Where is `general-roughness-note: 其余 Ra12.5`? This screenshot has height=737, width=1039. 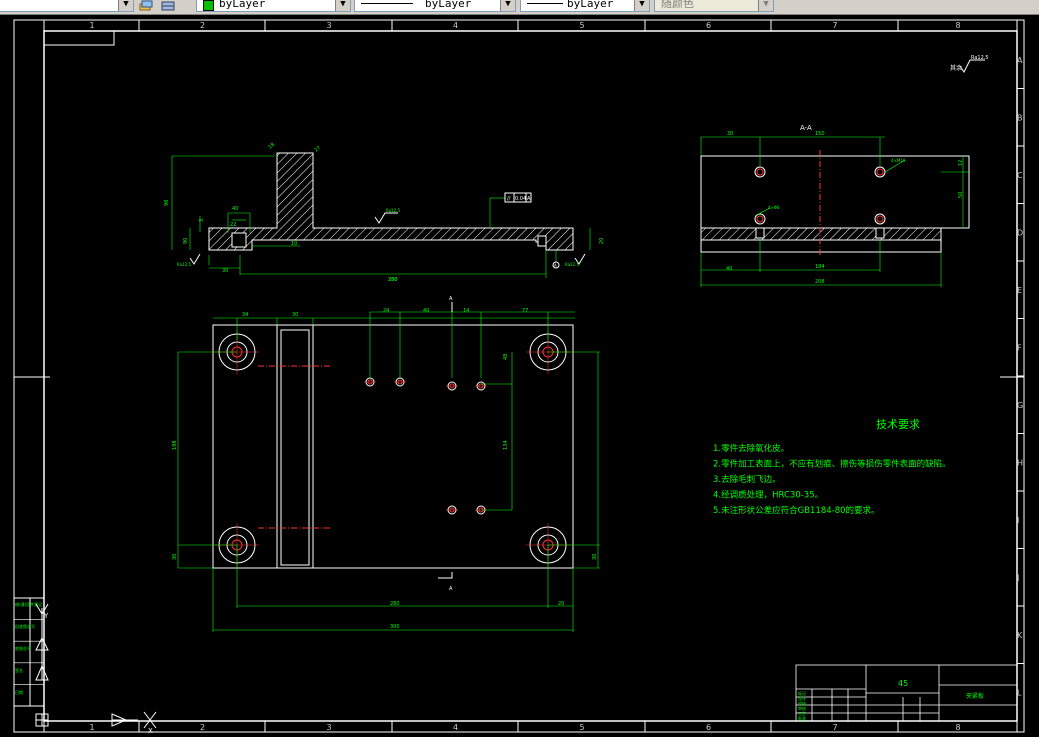
general-roughness-note: 其余 Ra12.5 is located at coordinates (969, 64).